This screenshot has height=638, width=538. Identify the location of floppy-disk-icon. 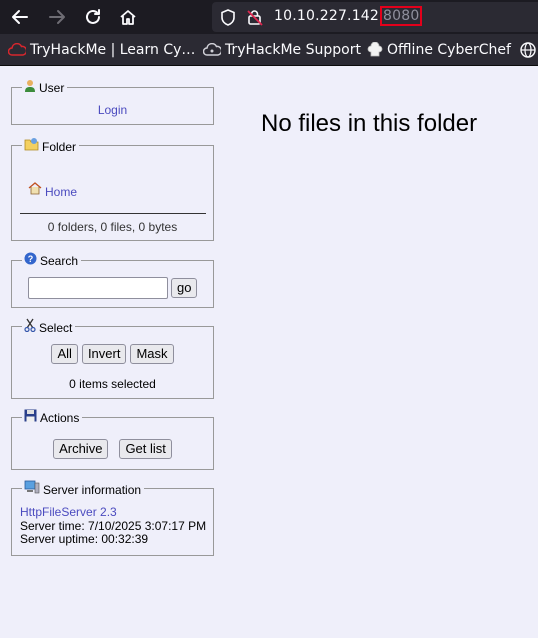
(30, 417).